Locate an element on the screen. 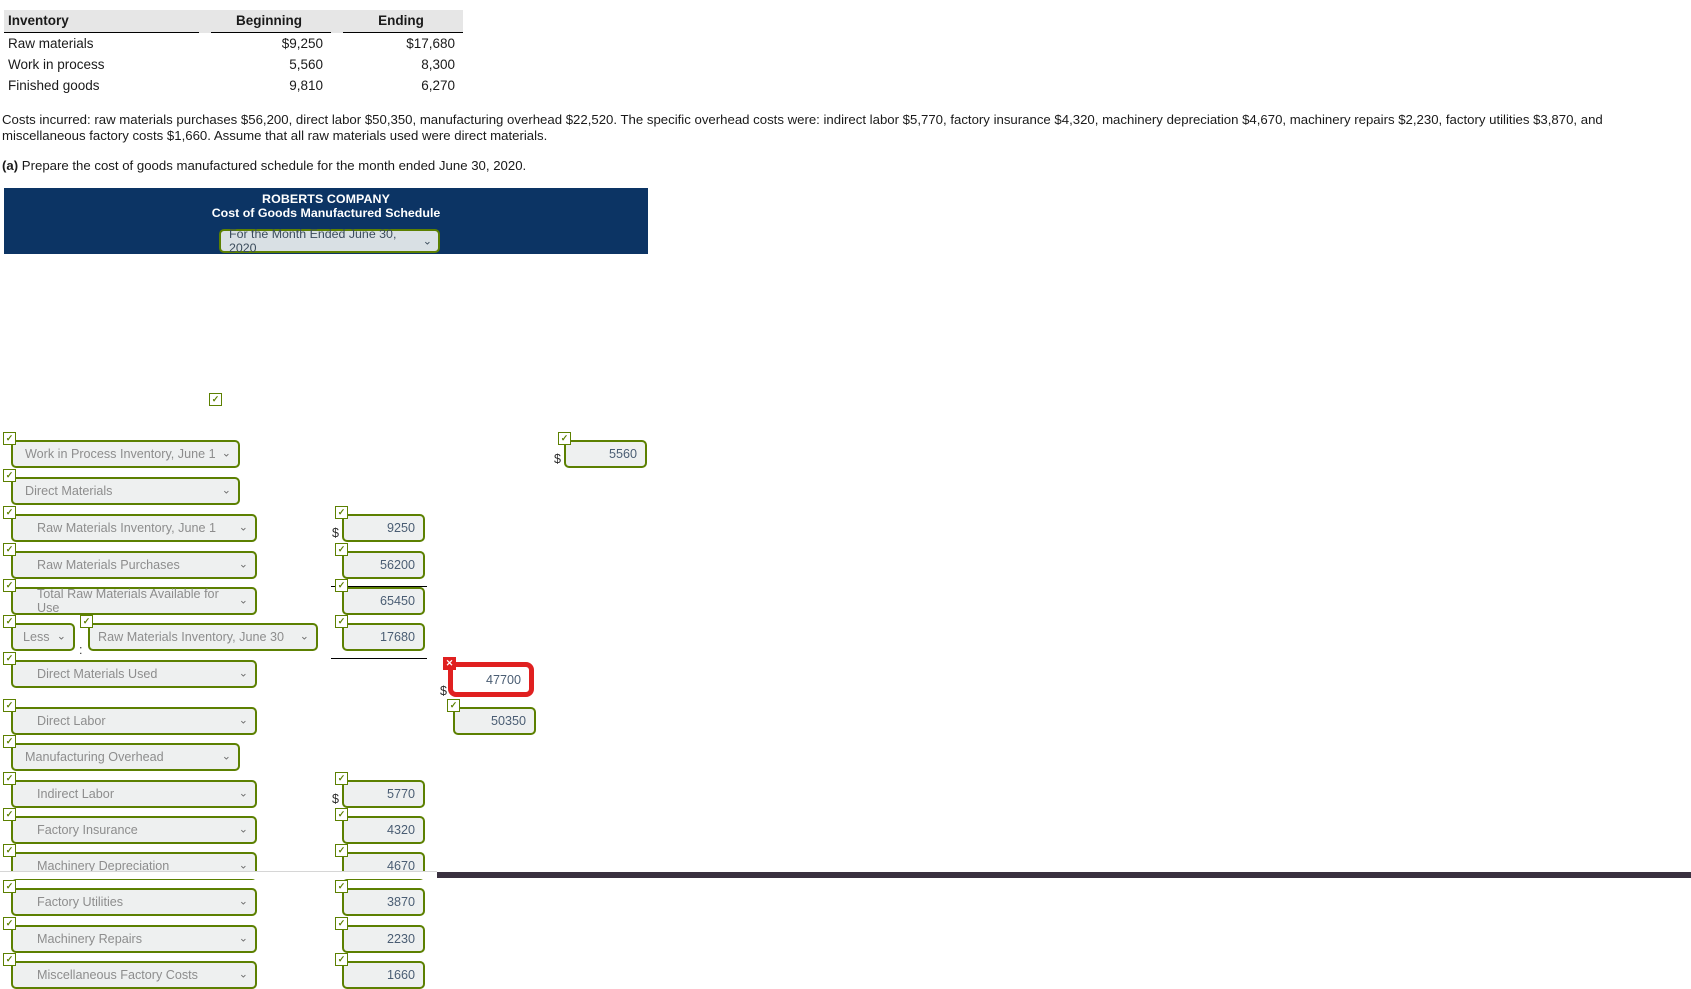 This screenshot has height=989, width=1691. status-badge-amount3-correct: ✓ is located at coordinates (341, 549).